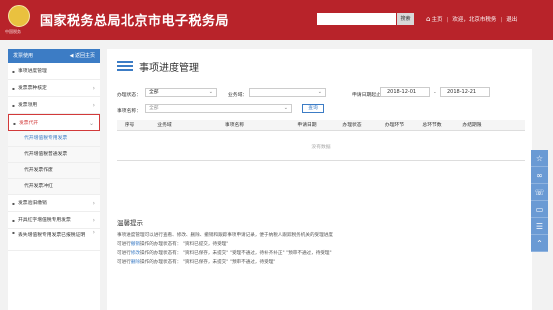 This screenshot has height=310, width=553. Describe the element at coordinates (54, 139) in the screenshot. I see `sidebar-sub-vat-special: 代开增值税专用发票` at that location.